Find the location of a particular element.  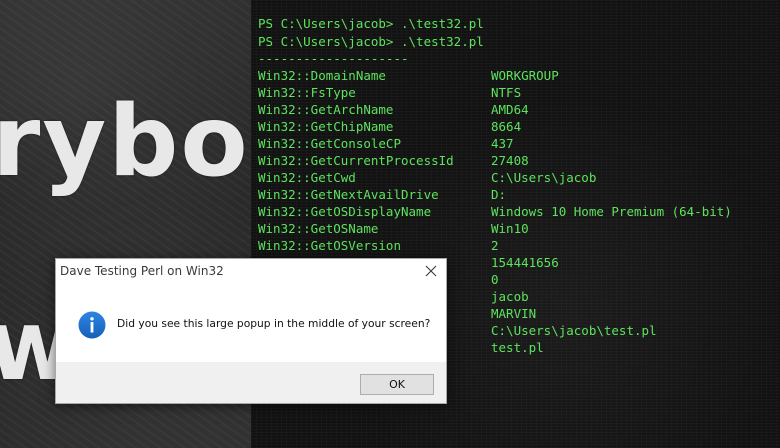

output-value: NTFS is located at coordinates (506, 92).